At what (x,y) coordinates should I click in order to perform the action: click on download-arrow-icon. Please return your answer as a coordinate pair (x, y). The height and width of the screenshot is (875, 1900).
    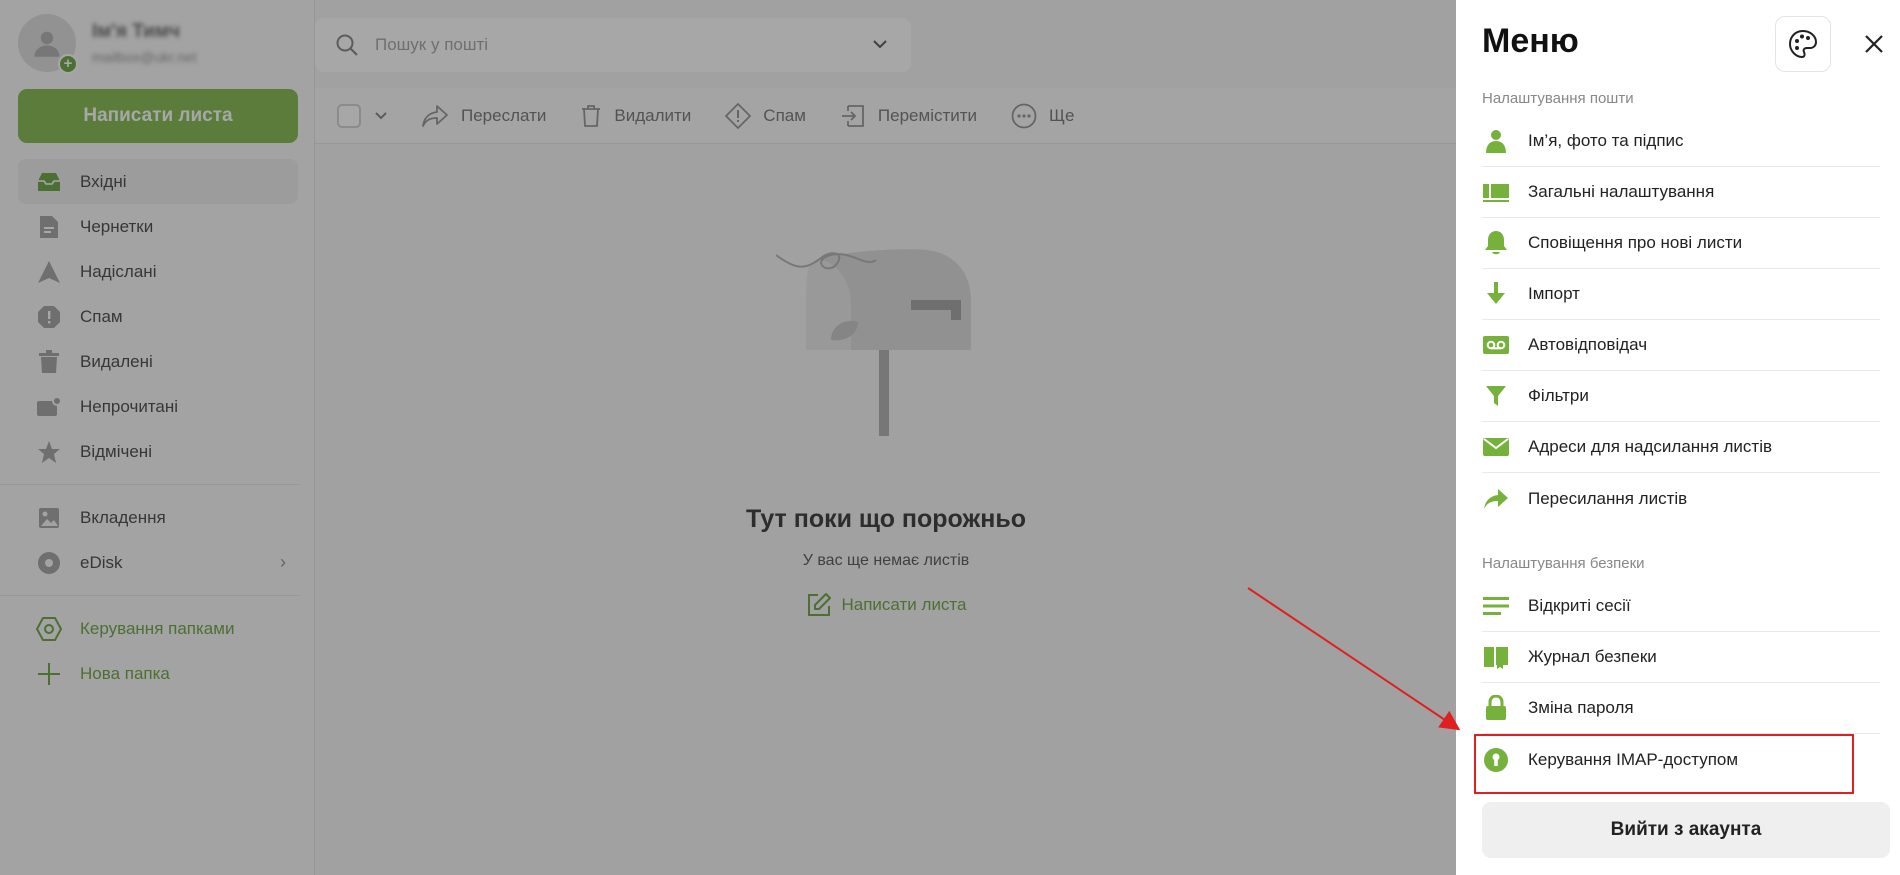
    Looking at the image, I should click on (1496, 294).